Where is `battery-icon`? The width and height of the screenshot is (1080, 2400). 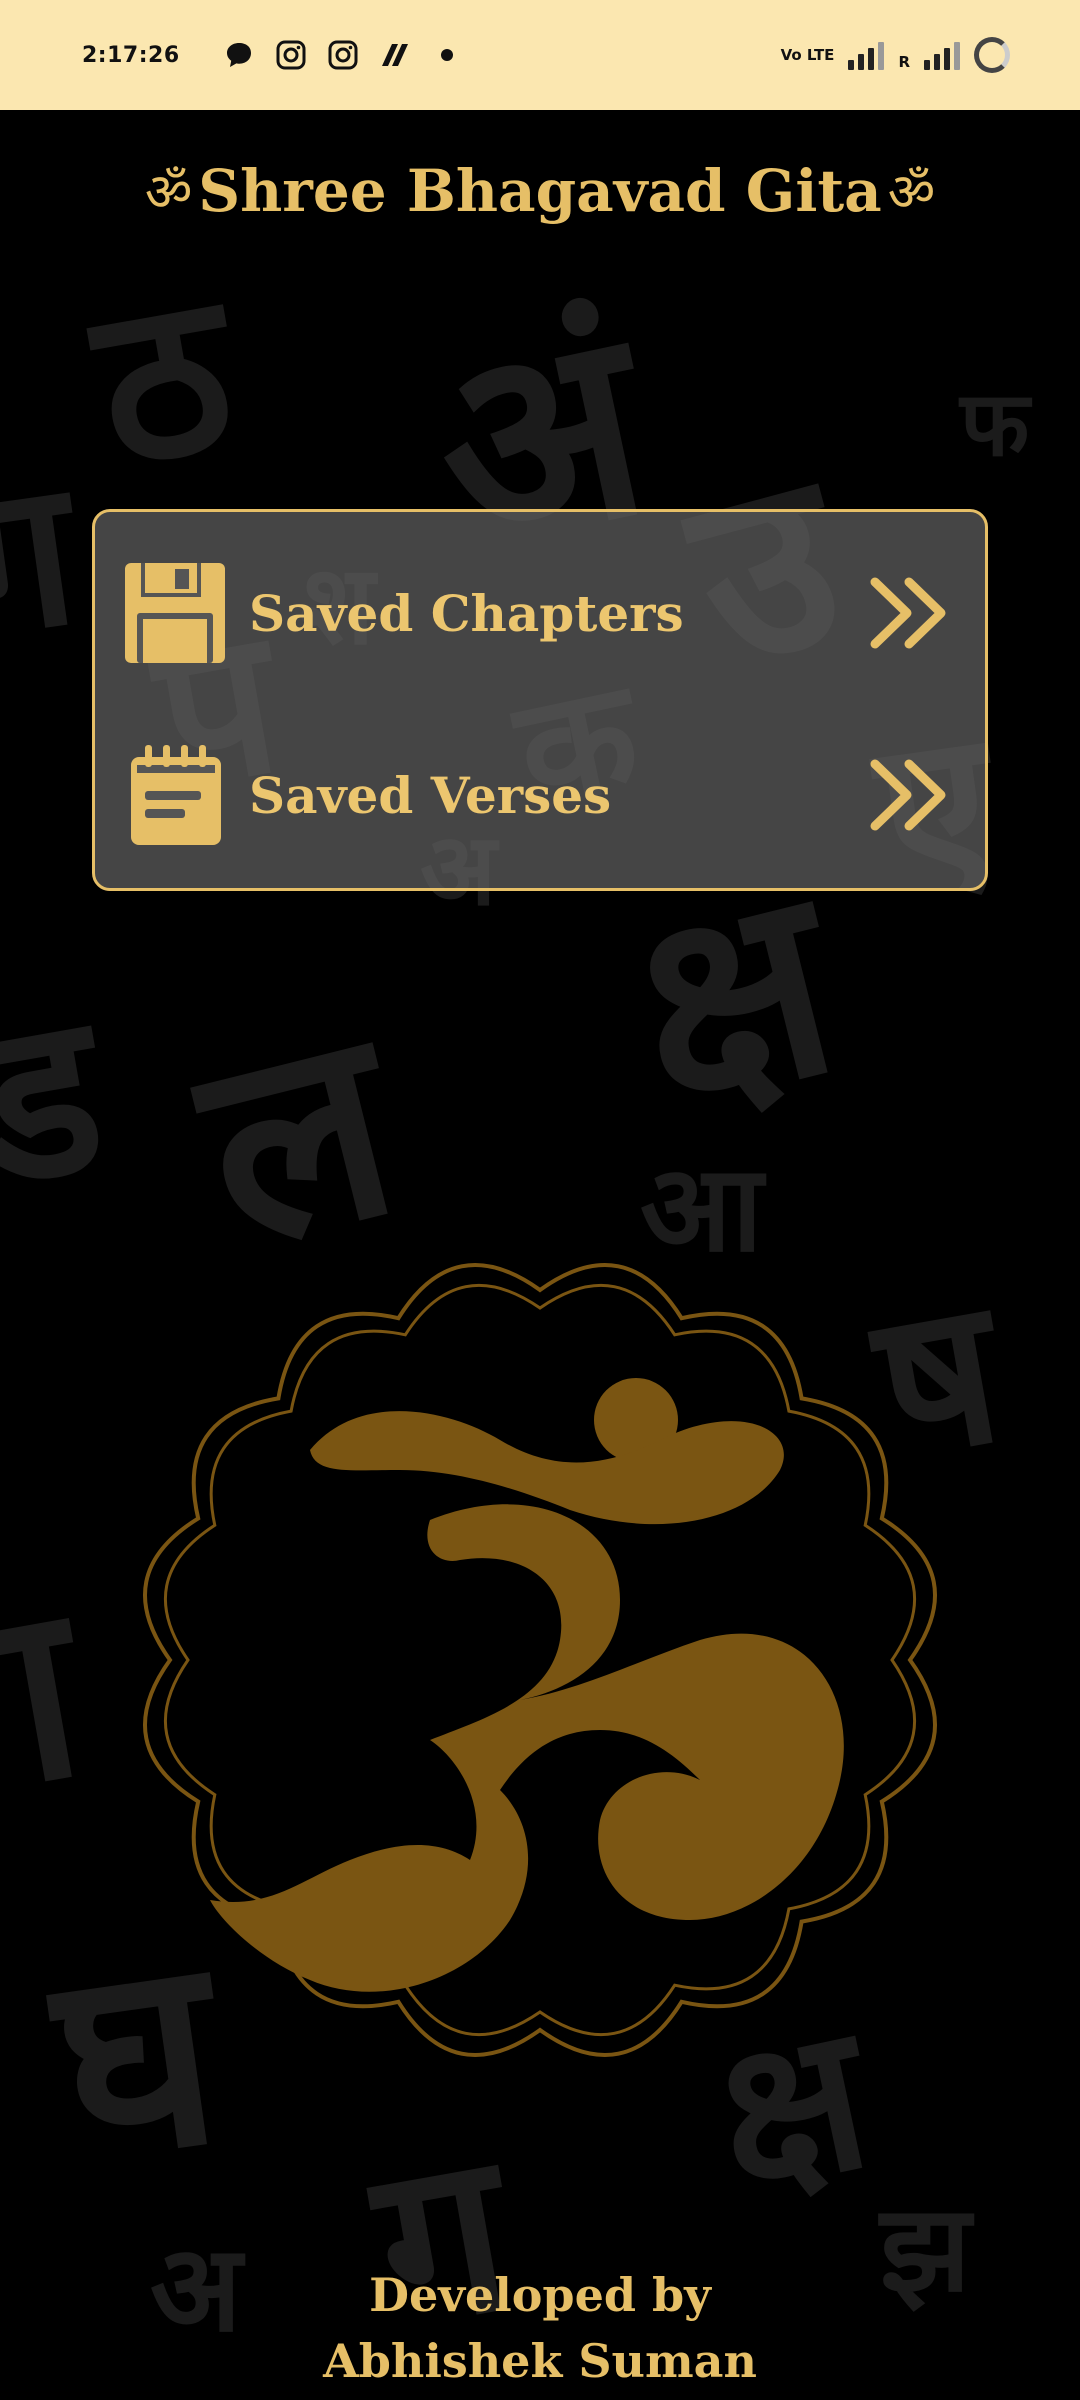
battery-icon is located at coordinates (992, 55).